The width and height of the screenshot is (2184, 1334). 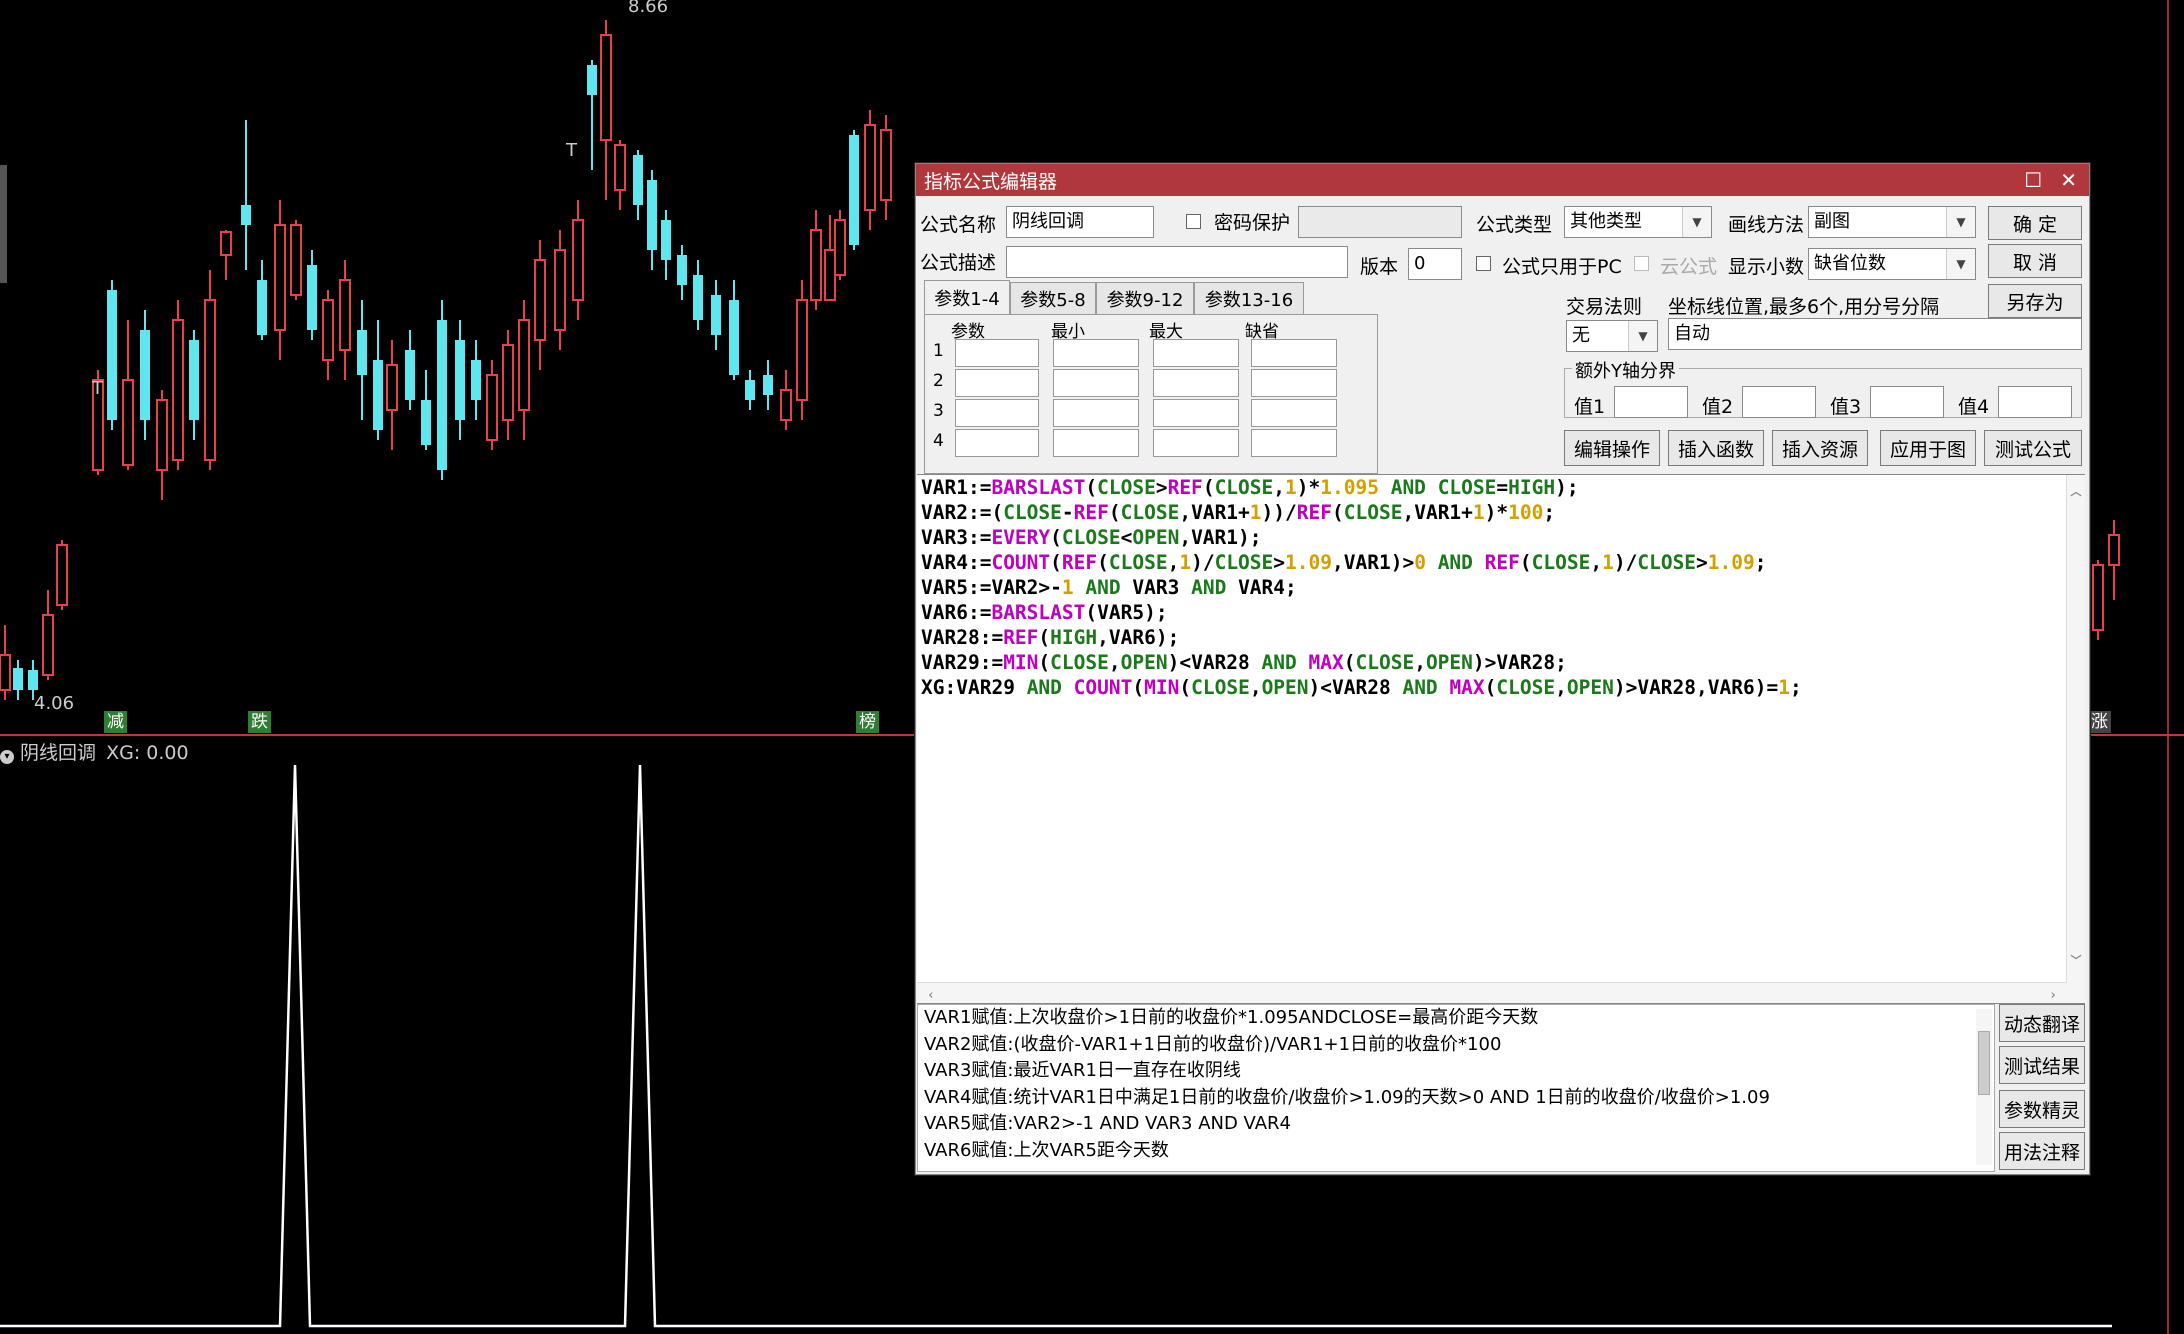 I want to click on apply-to-chart-button: 应用于图, so click(x=1928, y=448).